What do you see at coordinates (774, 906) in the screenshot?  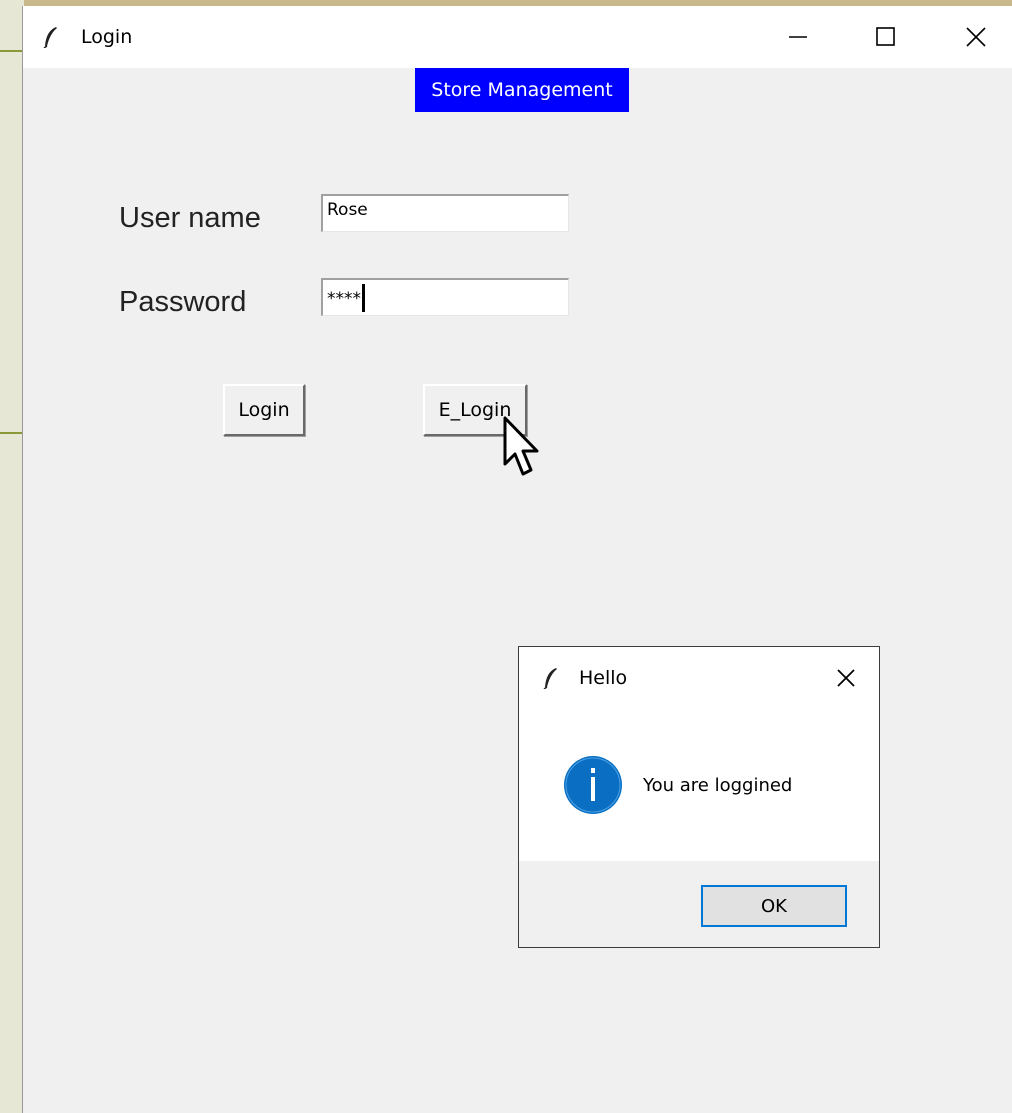 I see `ok-button: OK` at bounding box center [774, 906].